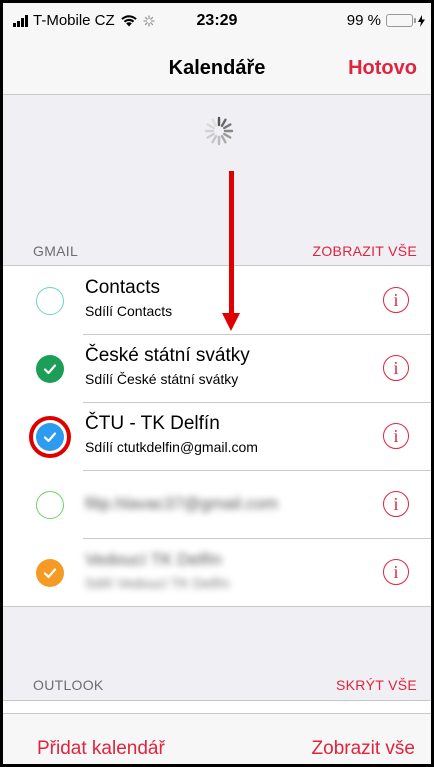  What do you see at coordinates (219, 131) in the screenshot?
I see `refresh-spinner-icon` at bounding box center [219, 131].